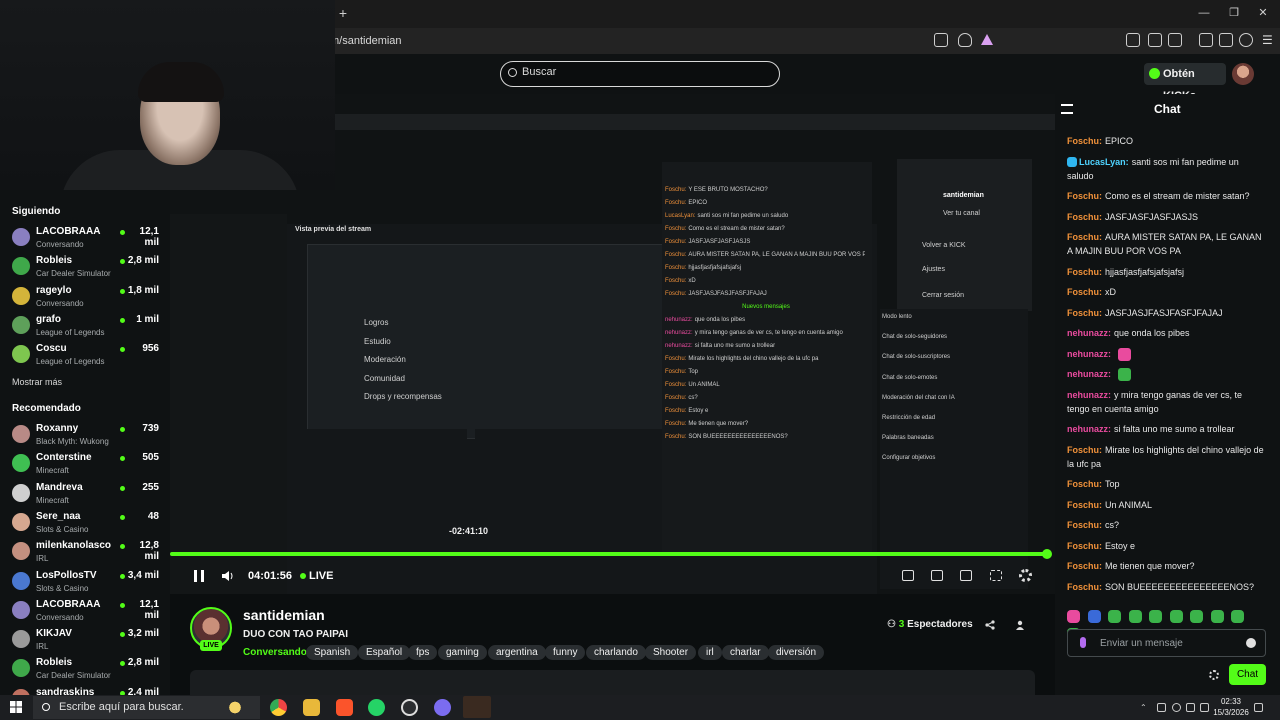 The image size is (1280, 720). I want to click on new-tab-button: +, so click(343, 13).